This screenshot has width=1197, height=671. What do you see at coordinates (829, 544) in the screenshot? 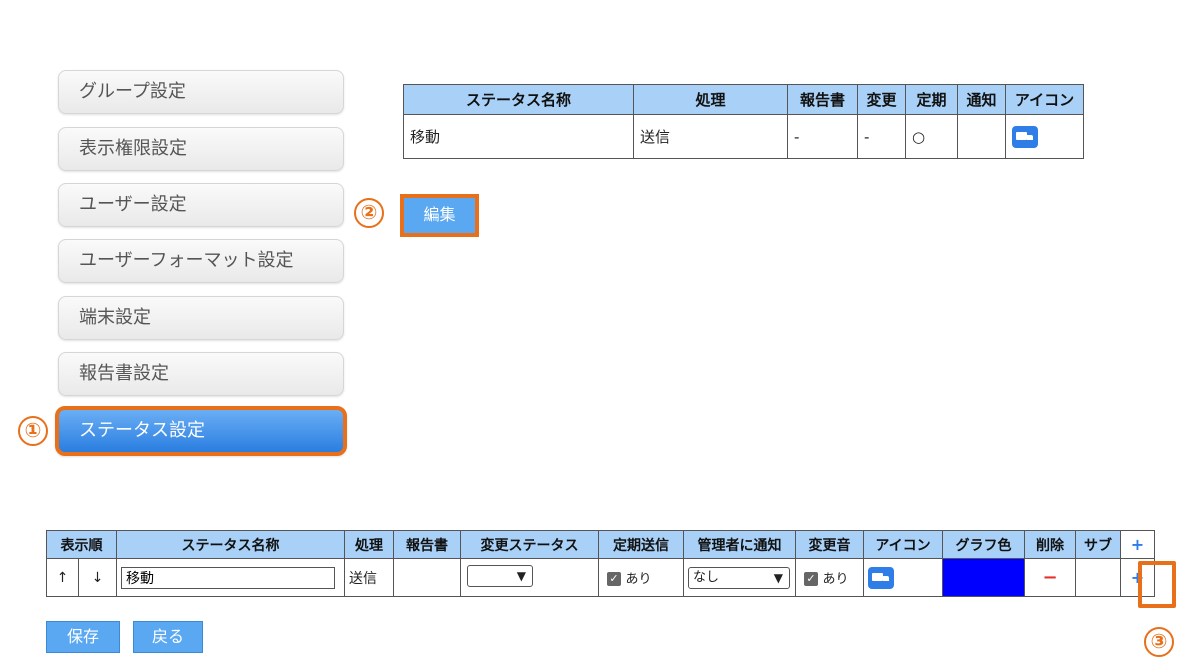
I see `col-change-sound: 変更音` at bounding box center [829, 544].